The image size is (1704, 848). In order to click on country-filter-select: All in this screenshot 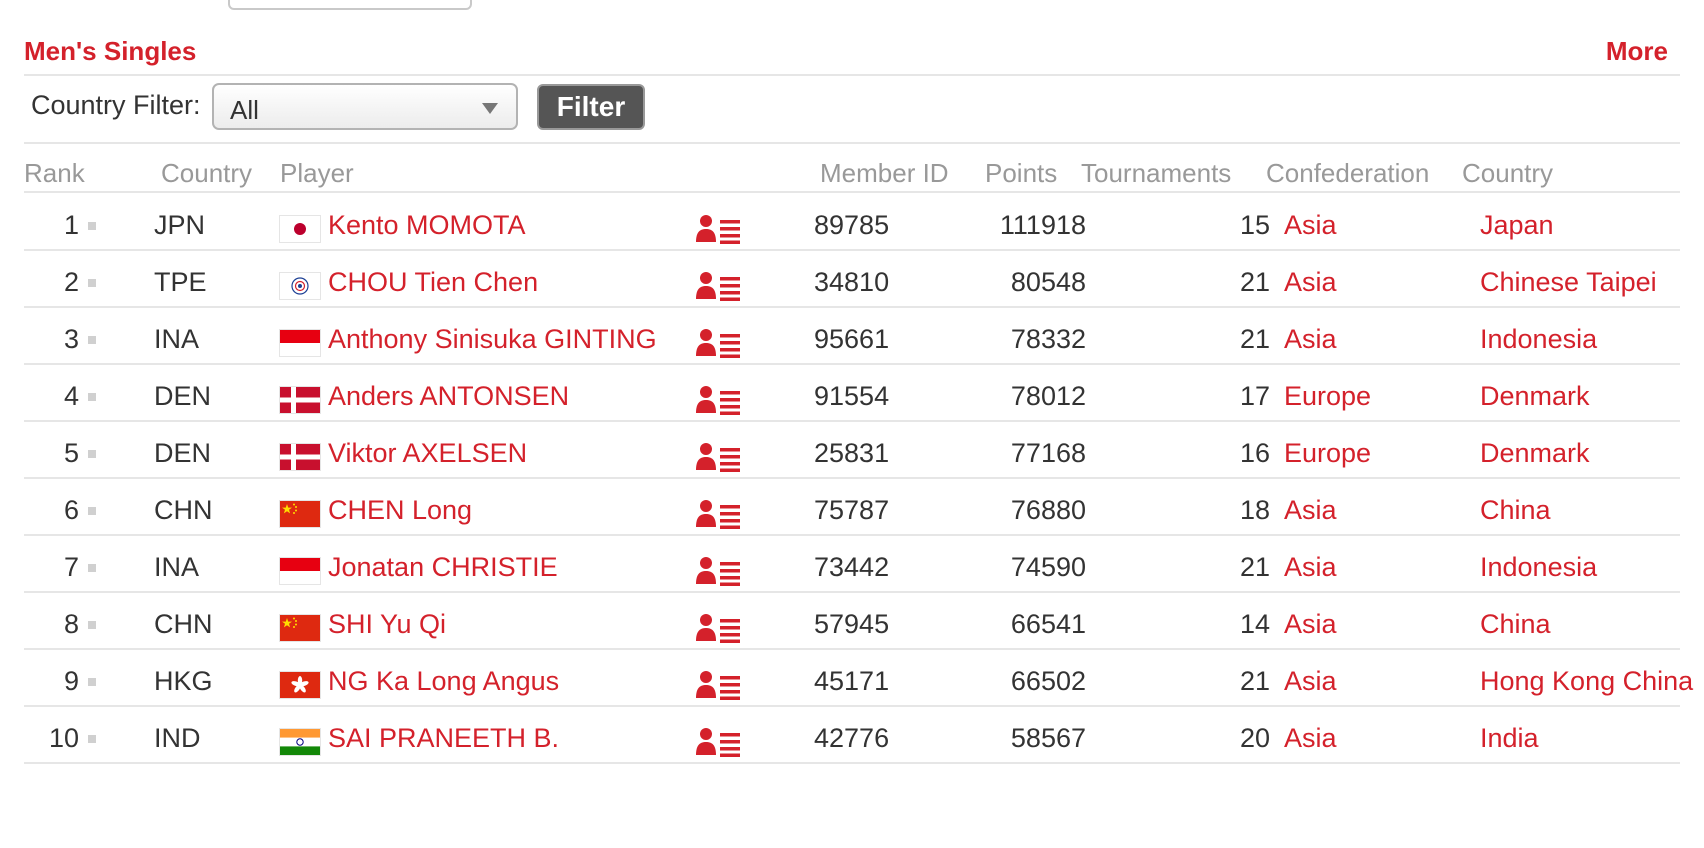, I will do `click(365, 106)`.